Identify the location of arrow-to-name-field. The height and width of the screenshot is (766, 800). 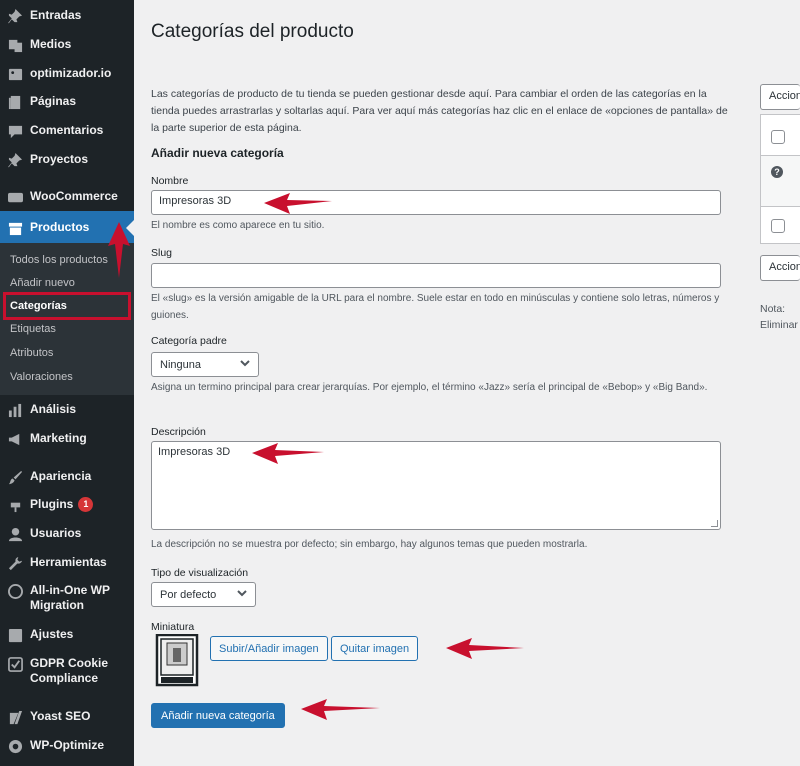
(298, 203).